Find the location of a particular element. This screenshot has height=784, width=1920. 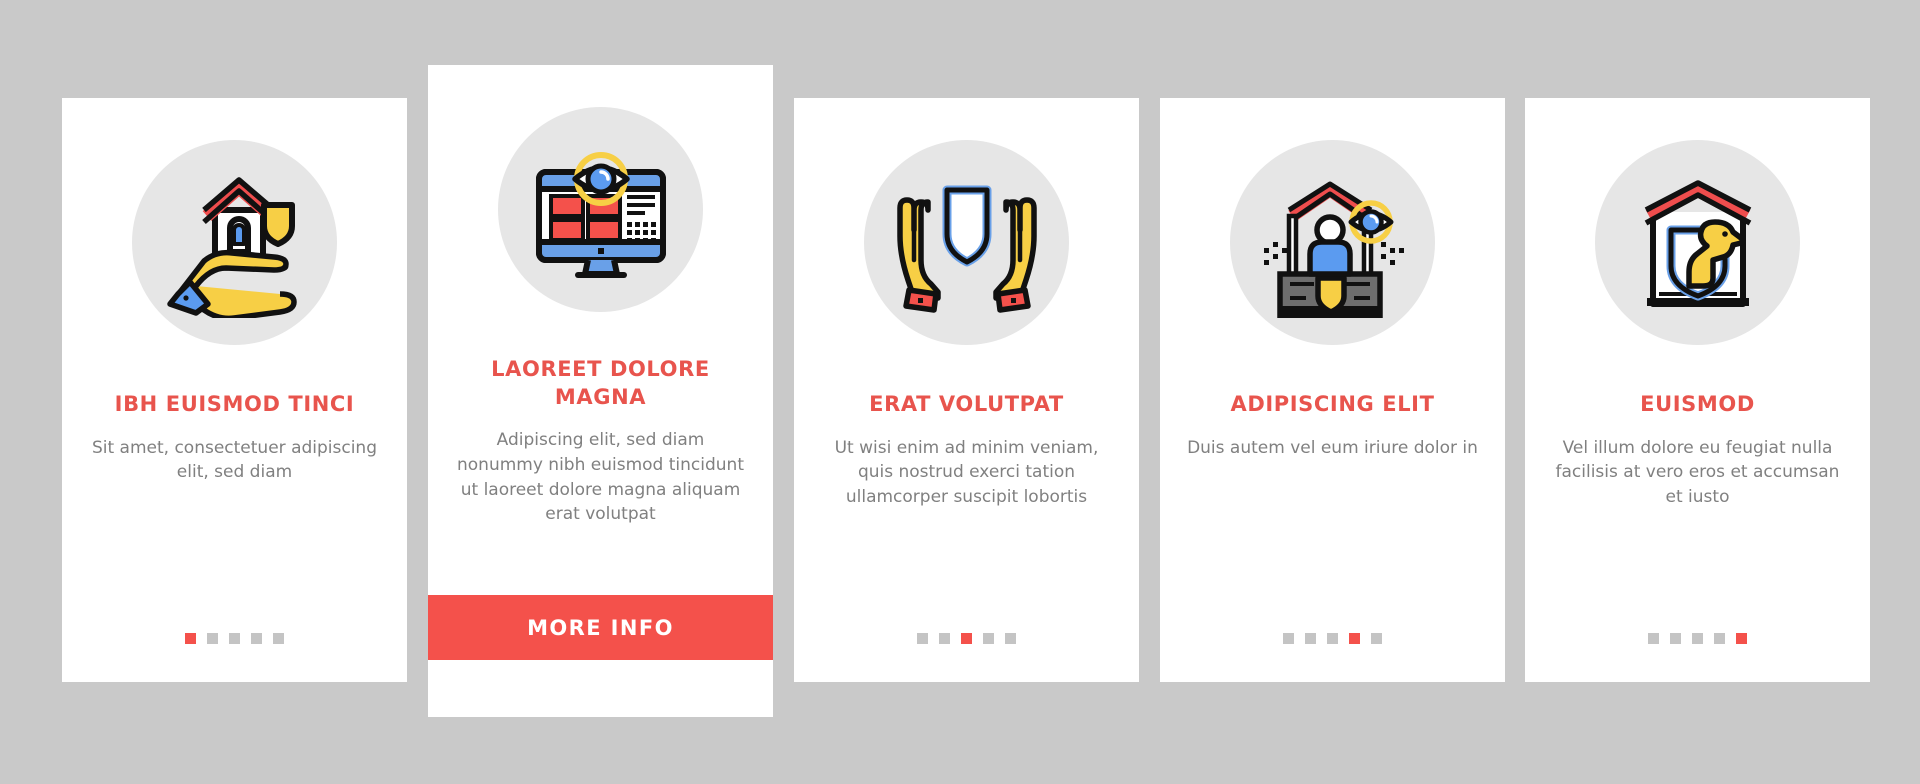

hand-holding-house-shield-icon is located at coordinates (234, 242).